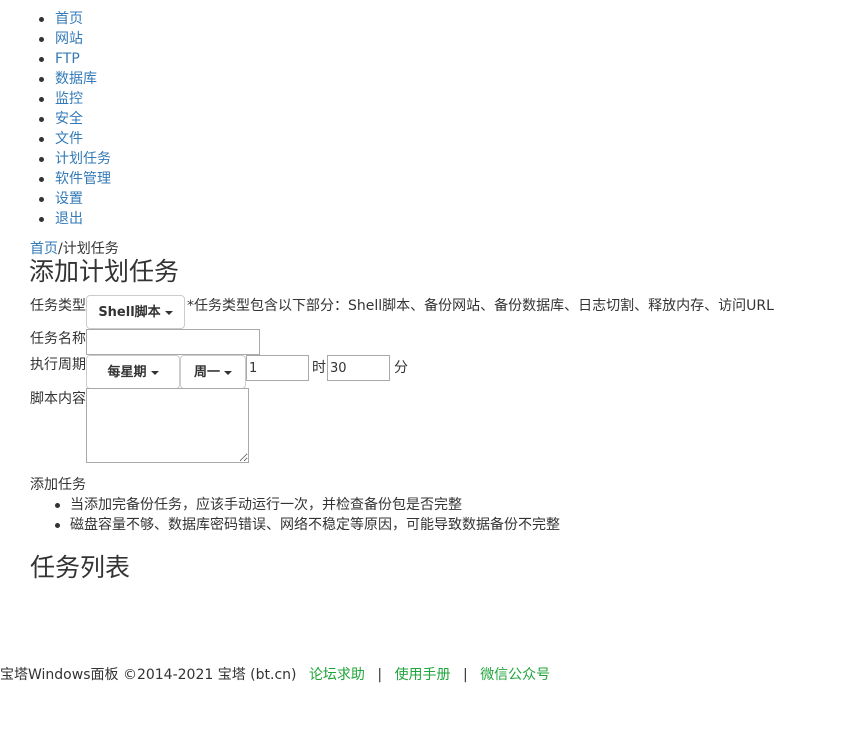 The height and width of the screenshot is (744, 855). I want to click on period-label: 执行周期, so click(58, 365).